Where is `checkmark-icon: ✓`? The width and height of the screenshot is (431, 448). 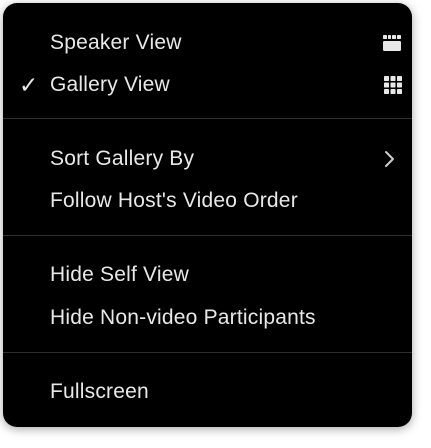
checkmark-icon: ✓ is located at coordinates (29, 85).